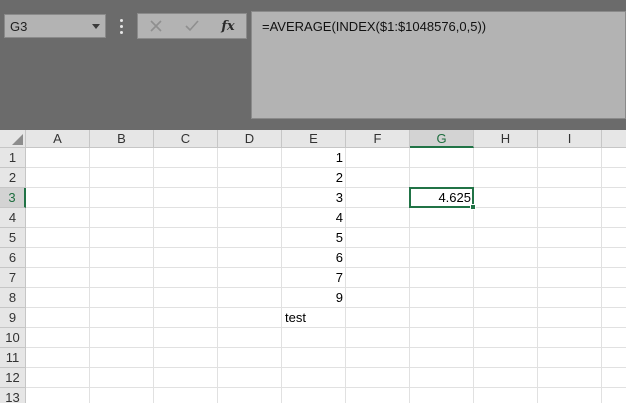 This screenshot has width=626, height=403. I want to click on row-header-1: 1, so click(13, 158).